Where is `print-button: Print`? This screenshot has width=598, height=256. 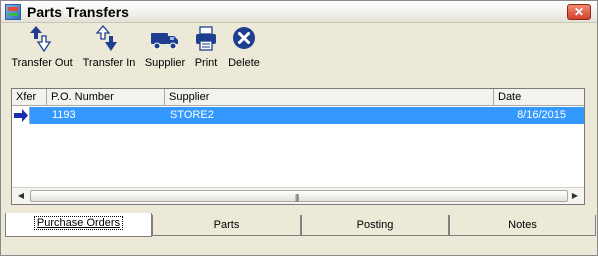
print-button: Print is located at coordinates (206, 47).